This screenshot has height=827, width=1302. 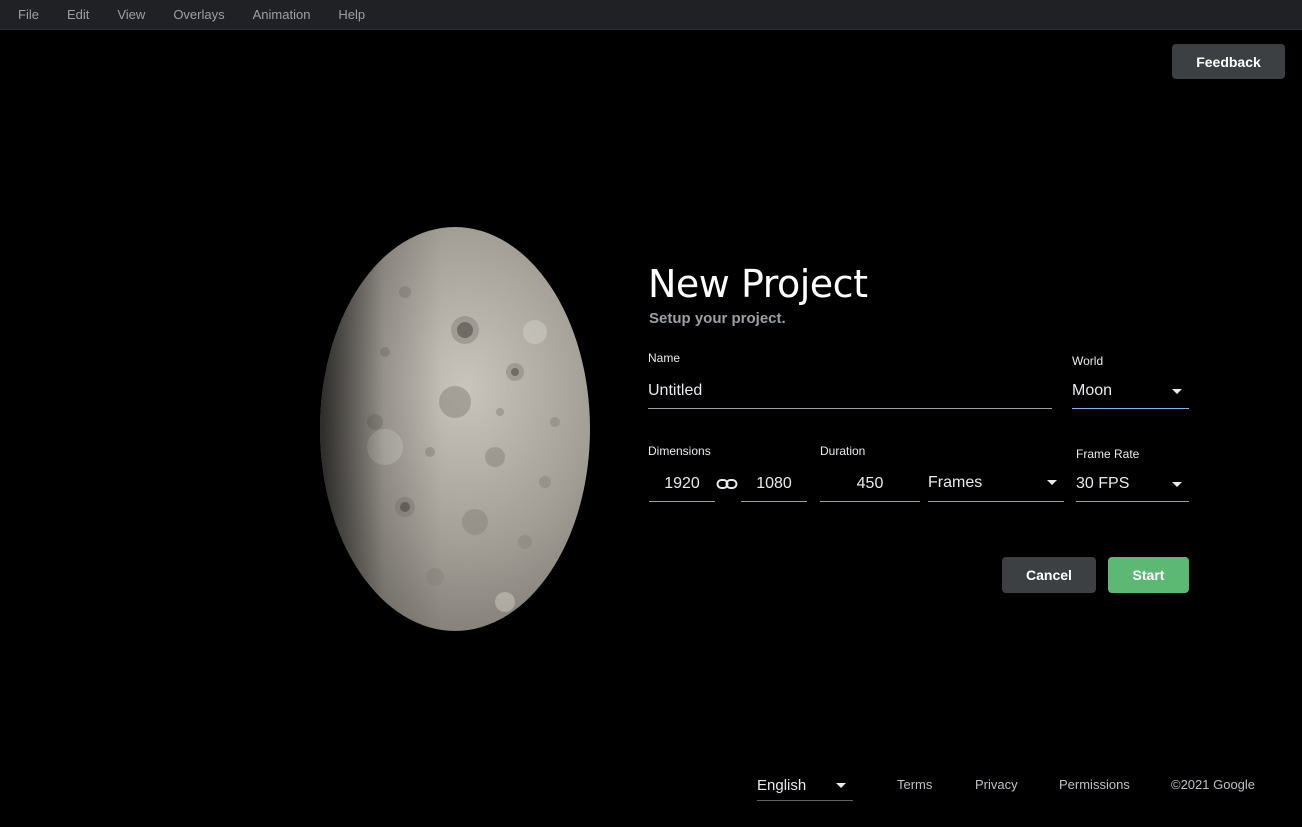 I want to click on duration-label: Duration, so click(x=843, y=451).